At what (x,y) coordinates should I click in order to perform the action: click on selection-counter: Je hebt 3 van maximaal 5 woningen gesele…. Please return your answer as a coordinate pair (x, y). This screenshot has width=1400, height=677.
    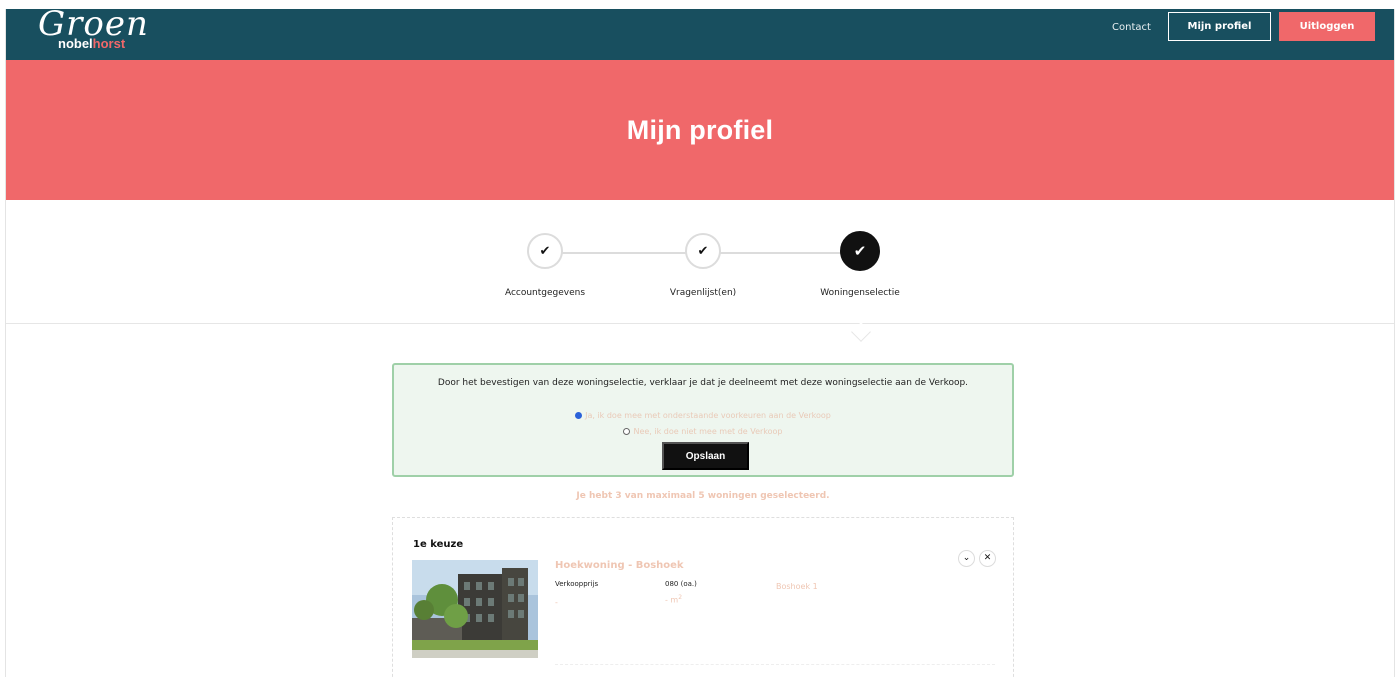
    Looking at the image, I should click on (703, 496).